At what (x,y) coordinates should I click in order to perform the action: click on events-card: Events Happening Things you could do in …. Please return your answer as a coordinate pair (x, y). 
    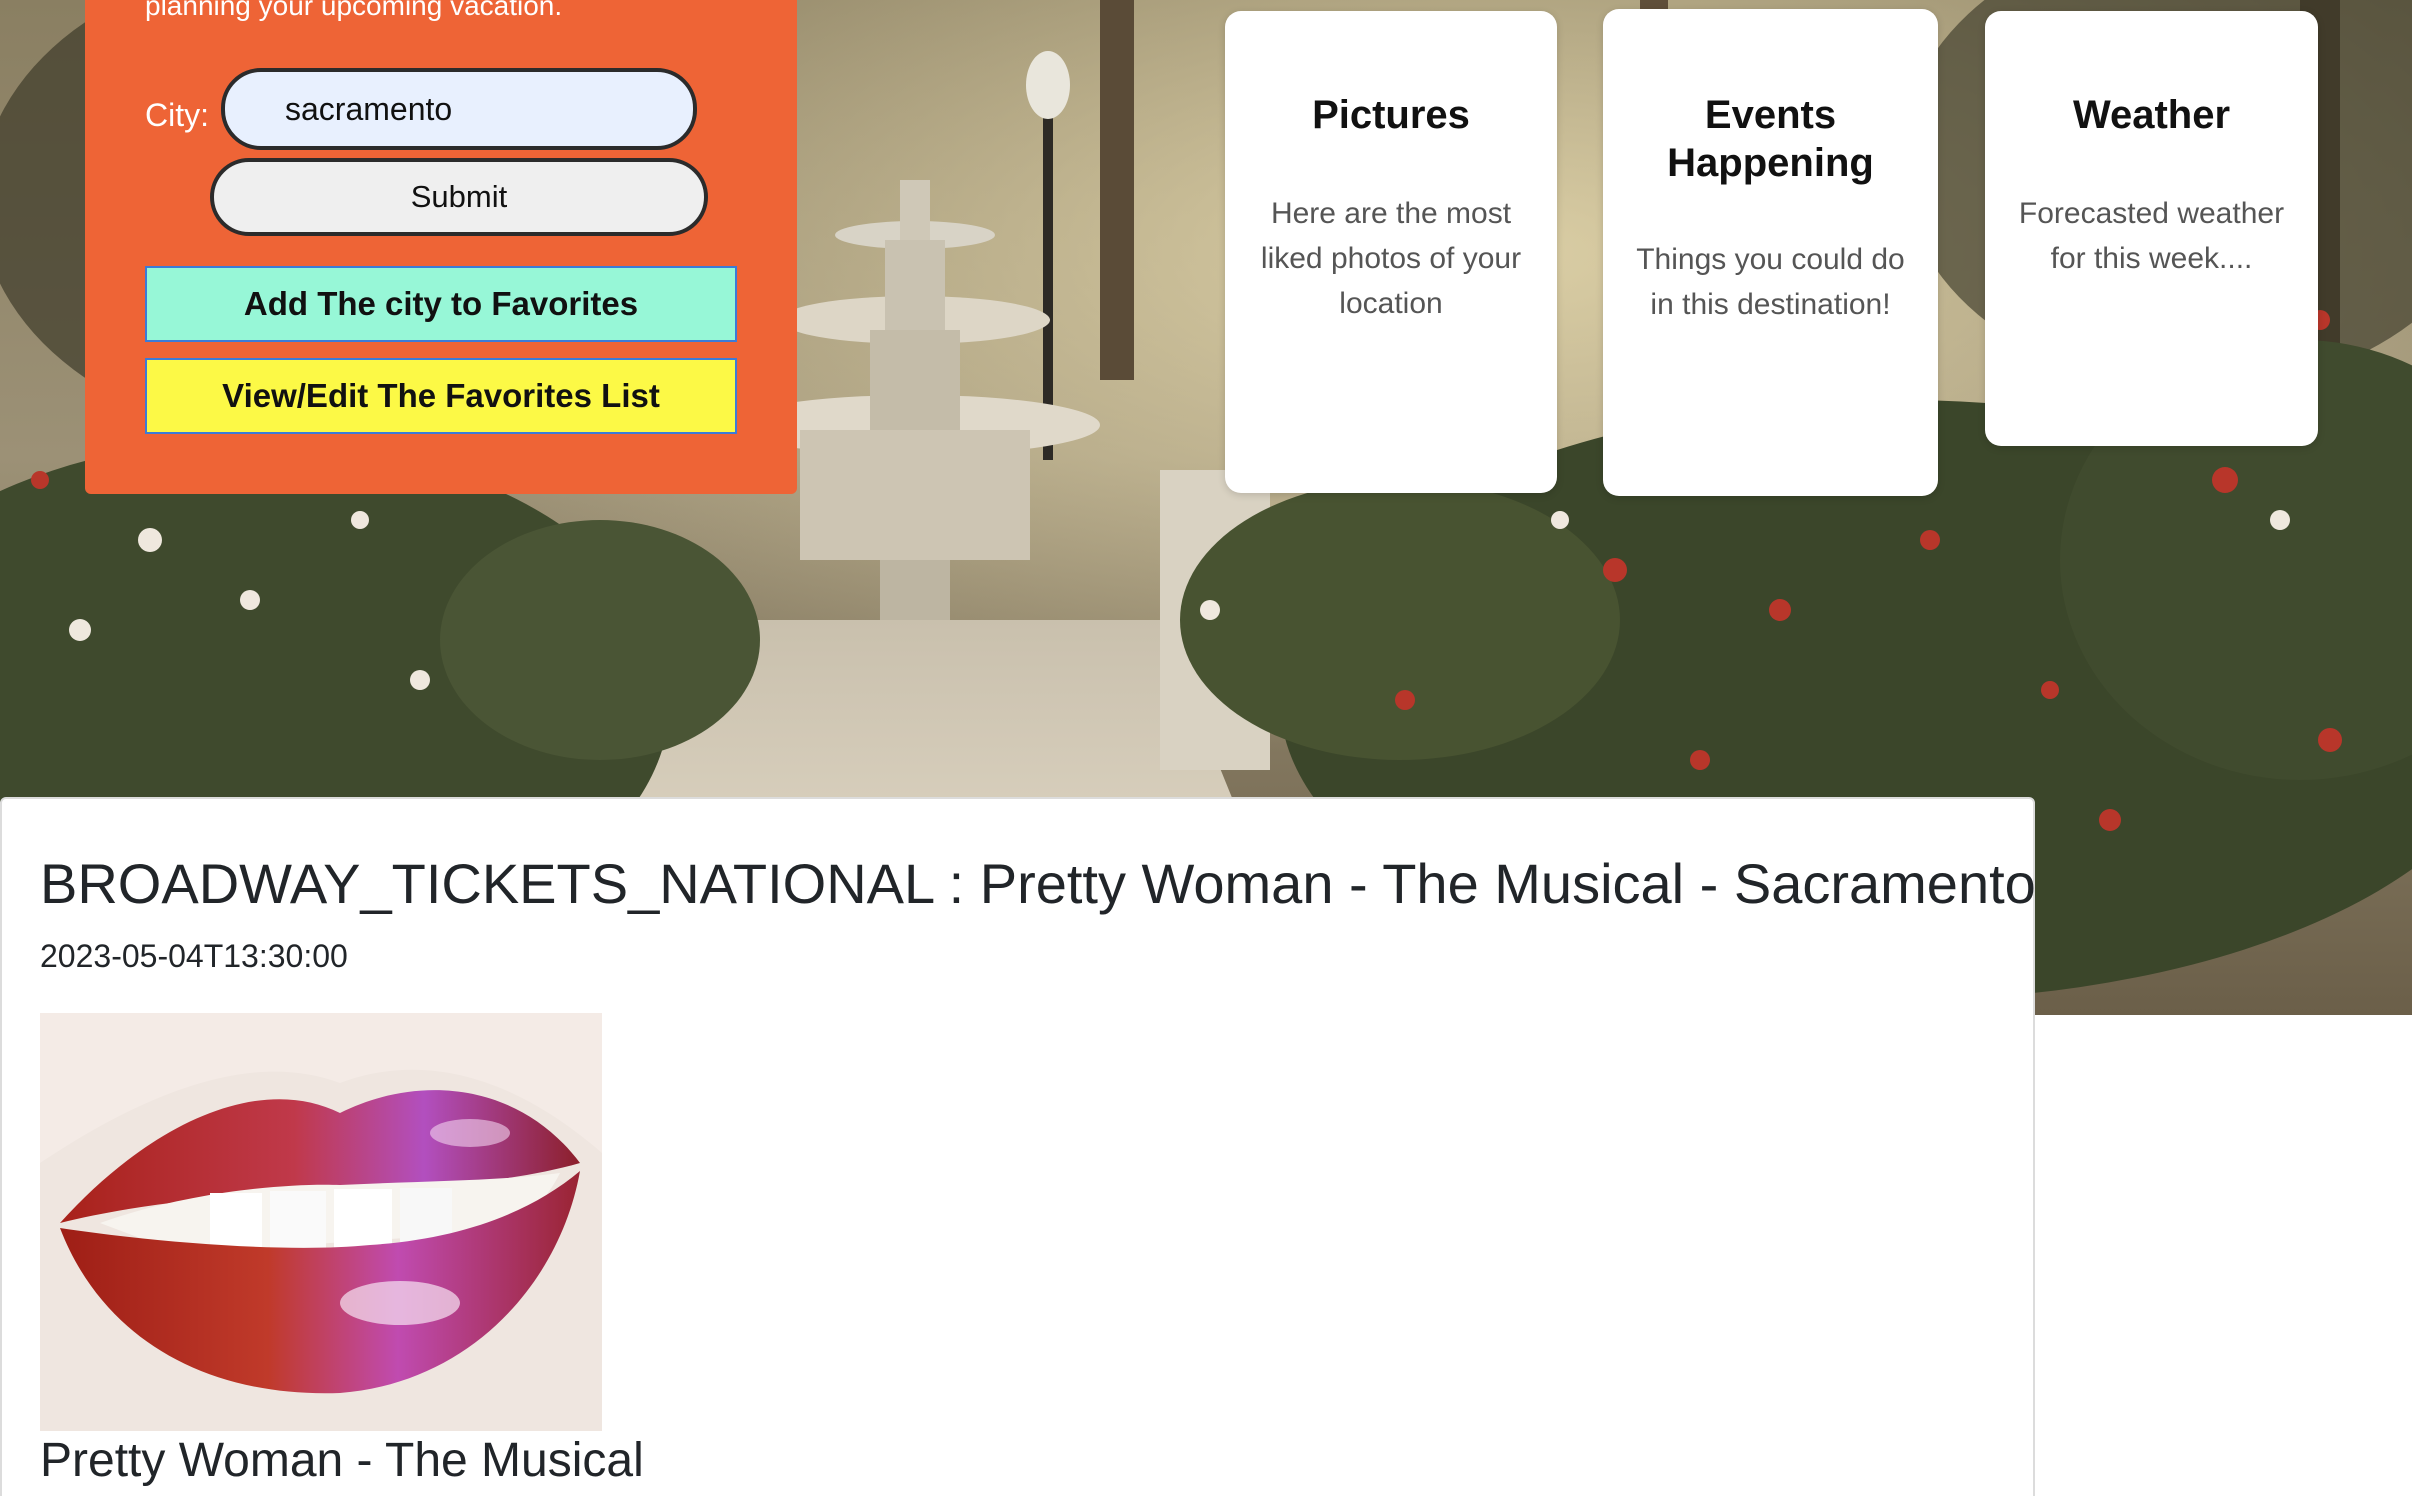
    Looking at the image, I should click on (1770, 252).